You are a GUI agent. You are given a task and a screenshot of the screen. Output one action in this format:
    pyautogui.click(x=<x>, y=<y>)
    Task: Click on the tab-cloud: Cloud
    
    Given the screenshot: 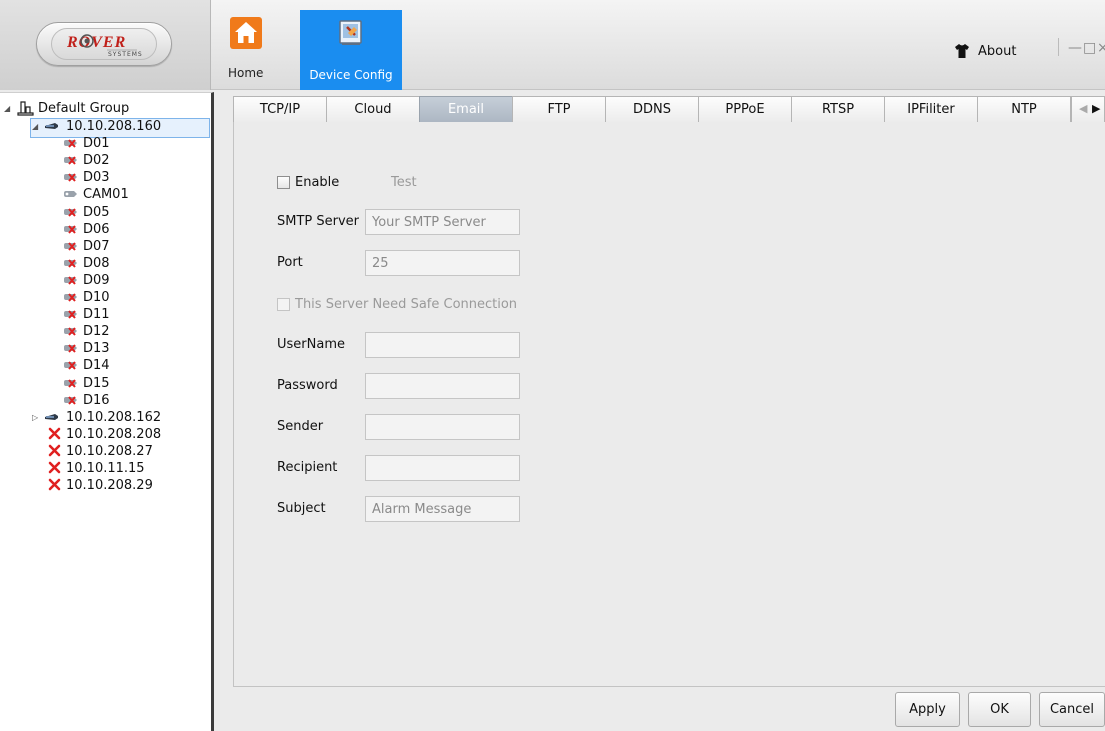 What is the action you would take?
    pyautogui.click(x=373, y=109)
    